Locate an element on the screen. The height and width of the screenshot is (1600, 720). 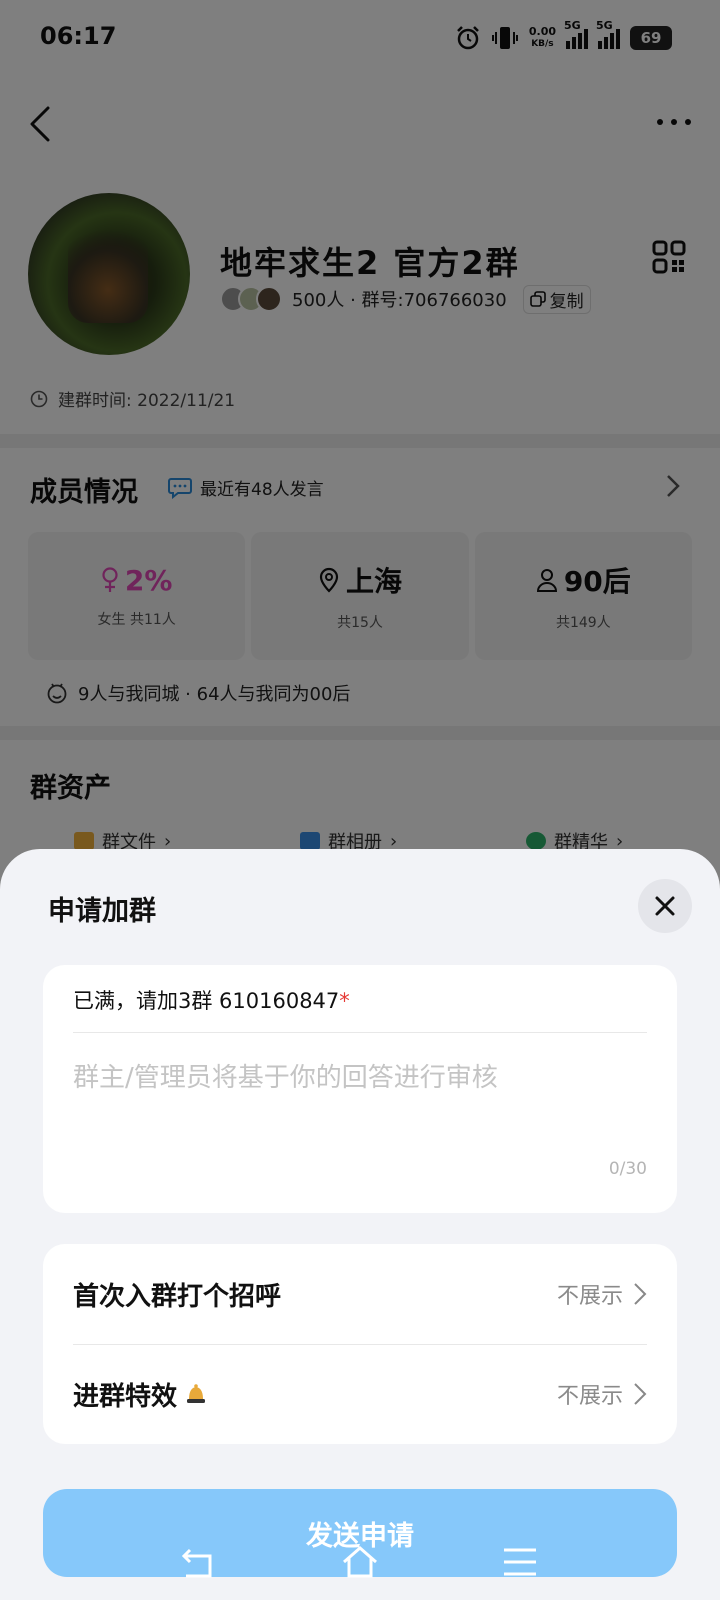
question-card: 已满，请加3群 610160847* 0/30 is located at coordinates (360, 1089).